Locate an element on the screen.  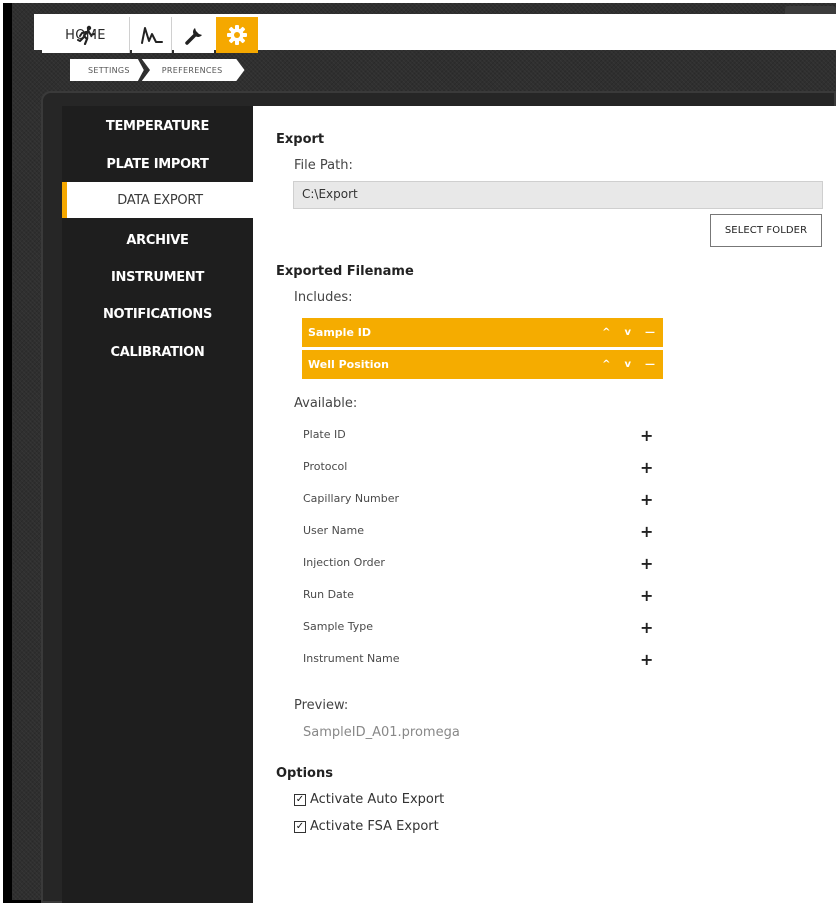
included-item-well-position: Well Position ^ v — is located at coordinates (482, 364).